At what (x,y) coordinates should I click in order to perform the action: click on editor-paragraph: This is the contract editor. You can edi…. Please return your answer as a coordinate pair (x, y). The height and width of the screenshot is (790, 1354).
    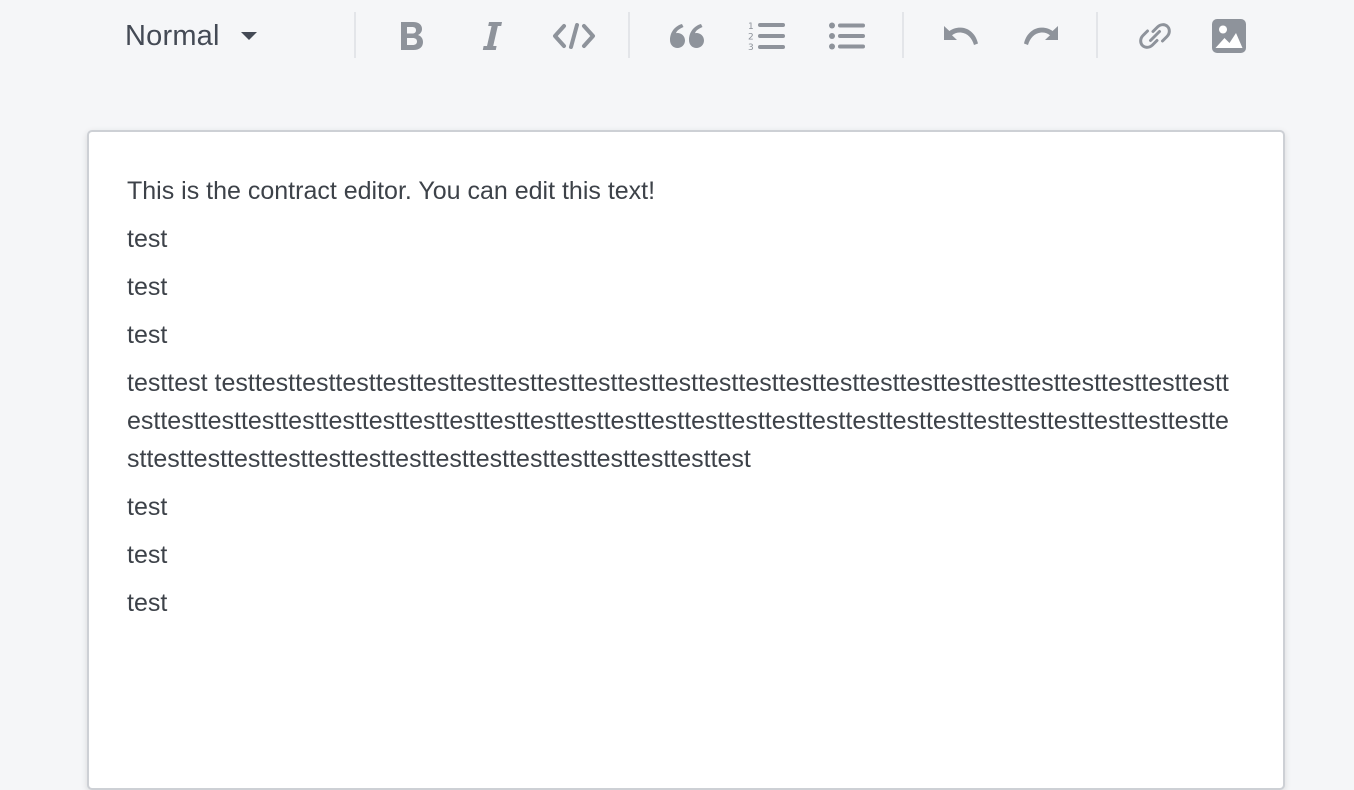
    Looking at the image, I should click on (391, 191).